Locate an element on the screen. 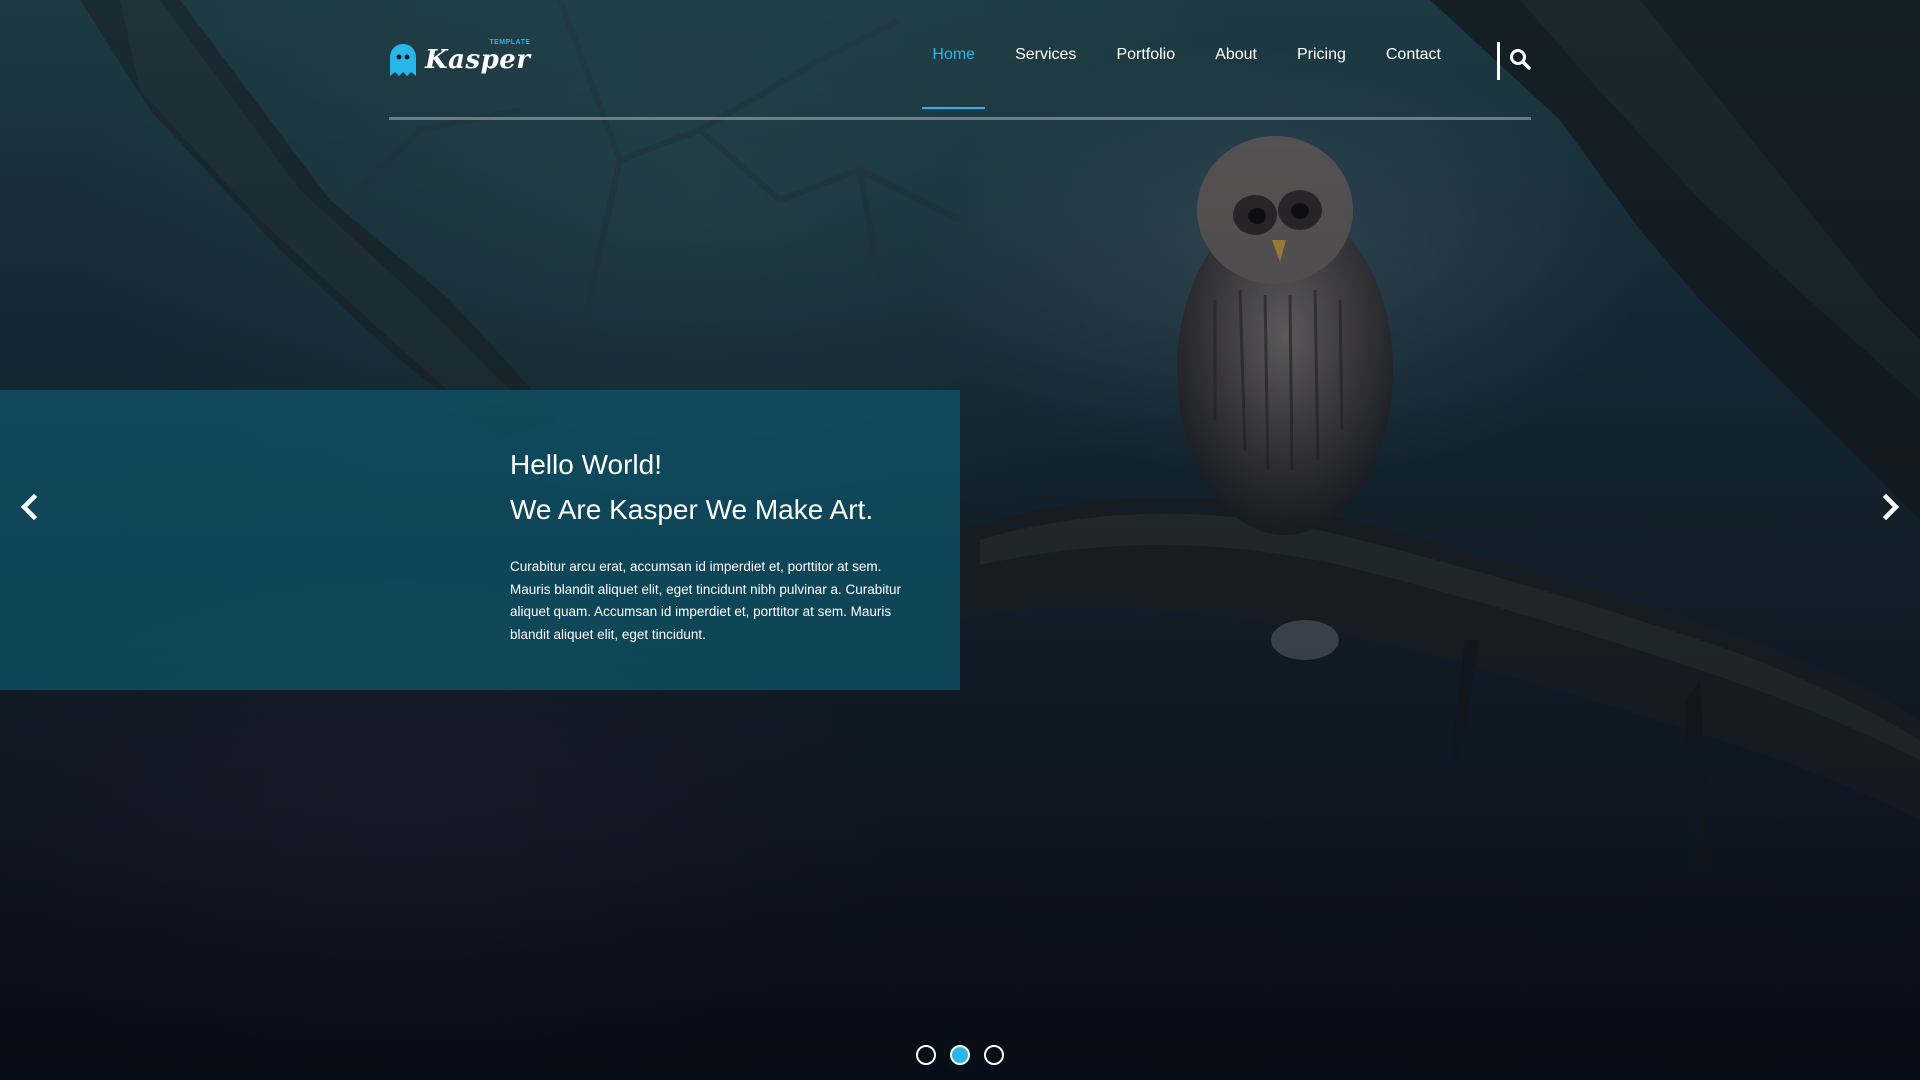  logo: Kasper TEMPLATE is located at coordinates (460, 59).